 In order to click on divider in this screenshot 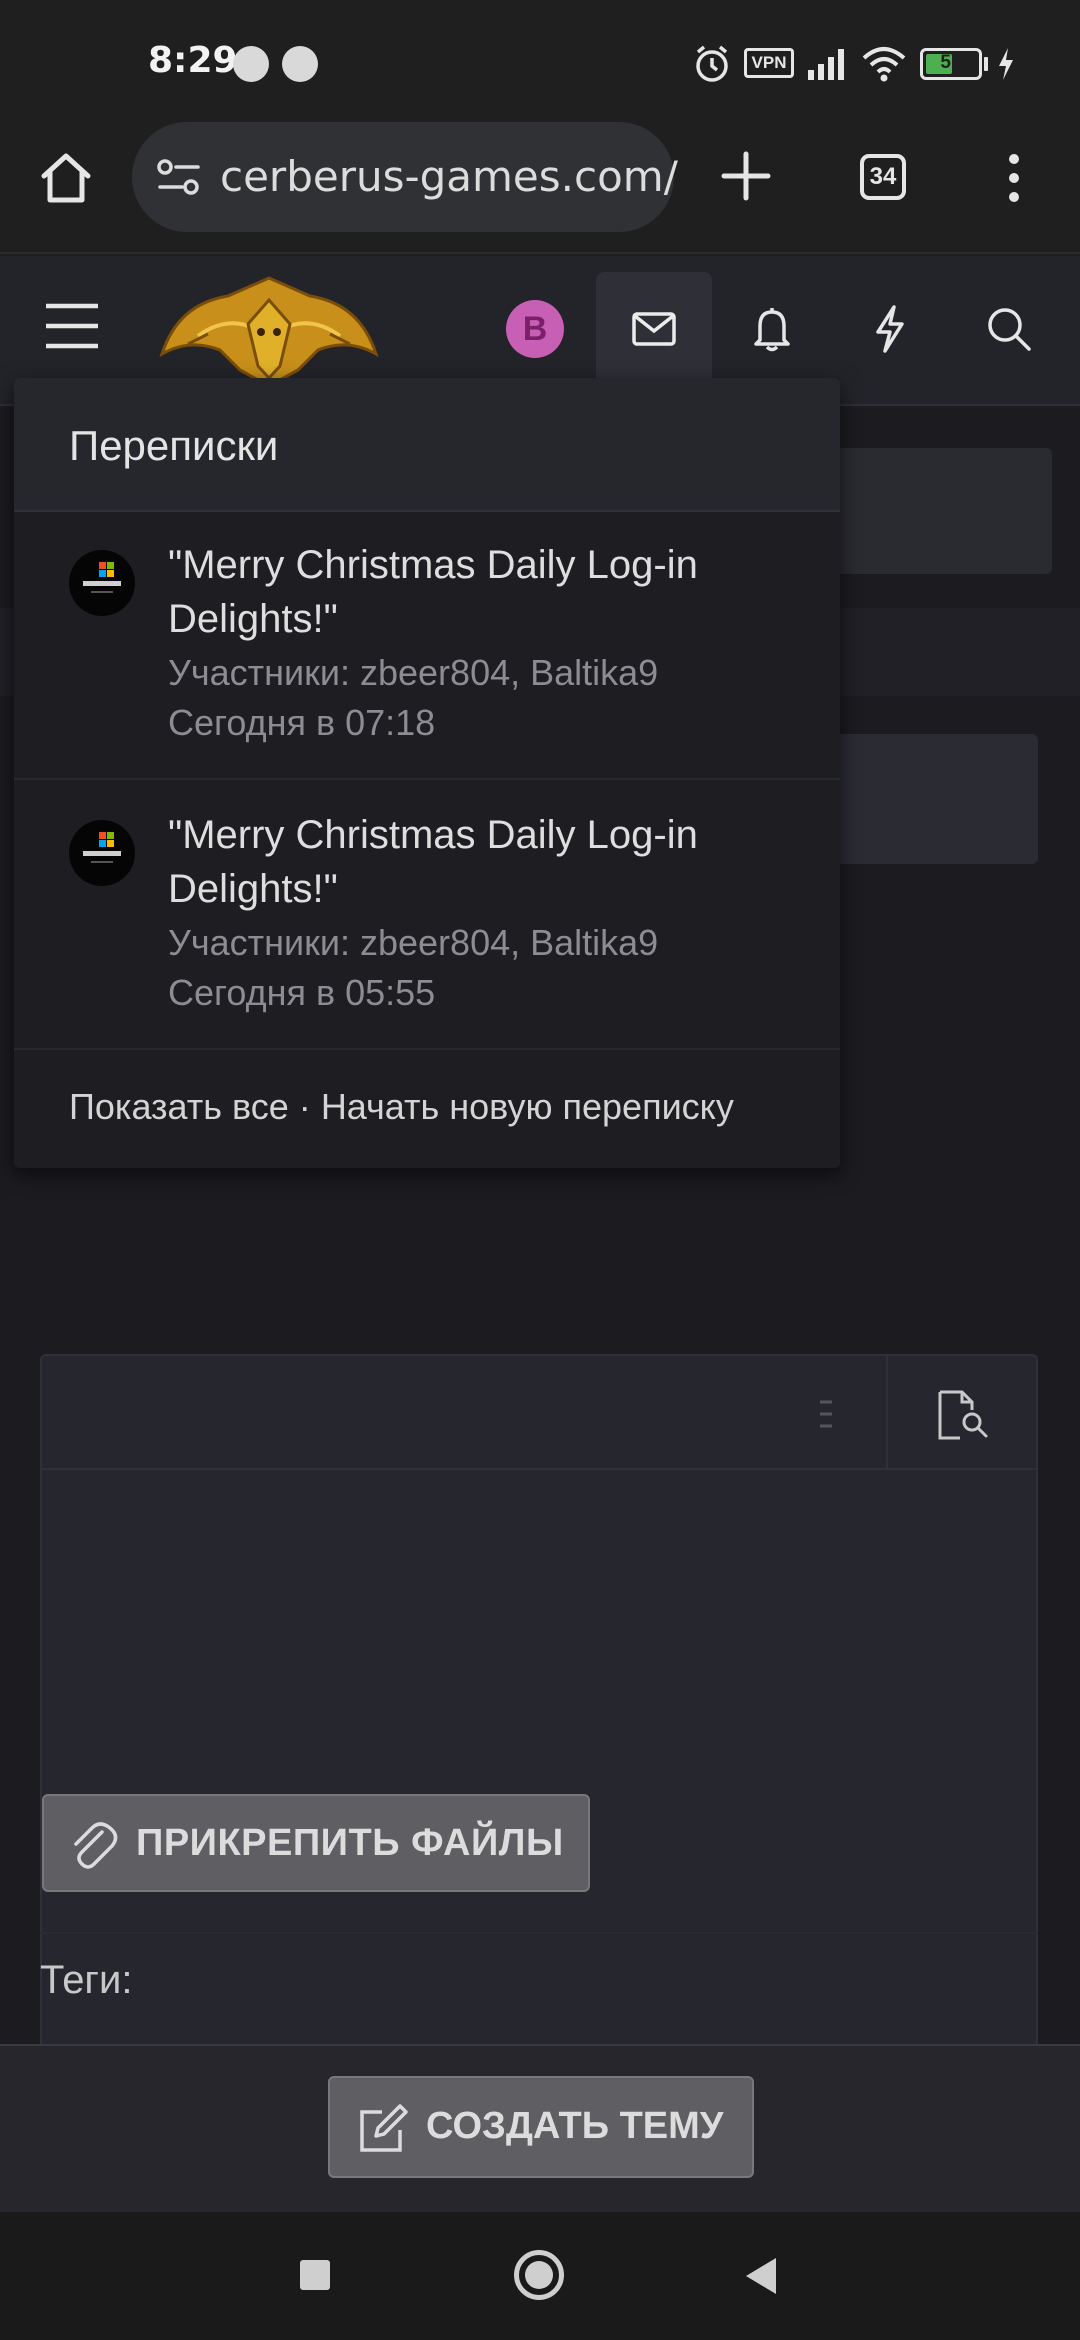, I will do `click(539, 1933)`.